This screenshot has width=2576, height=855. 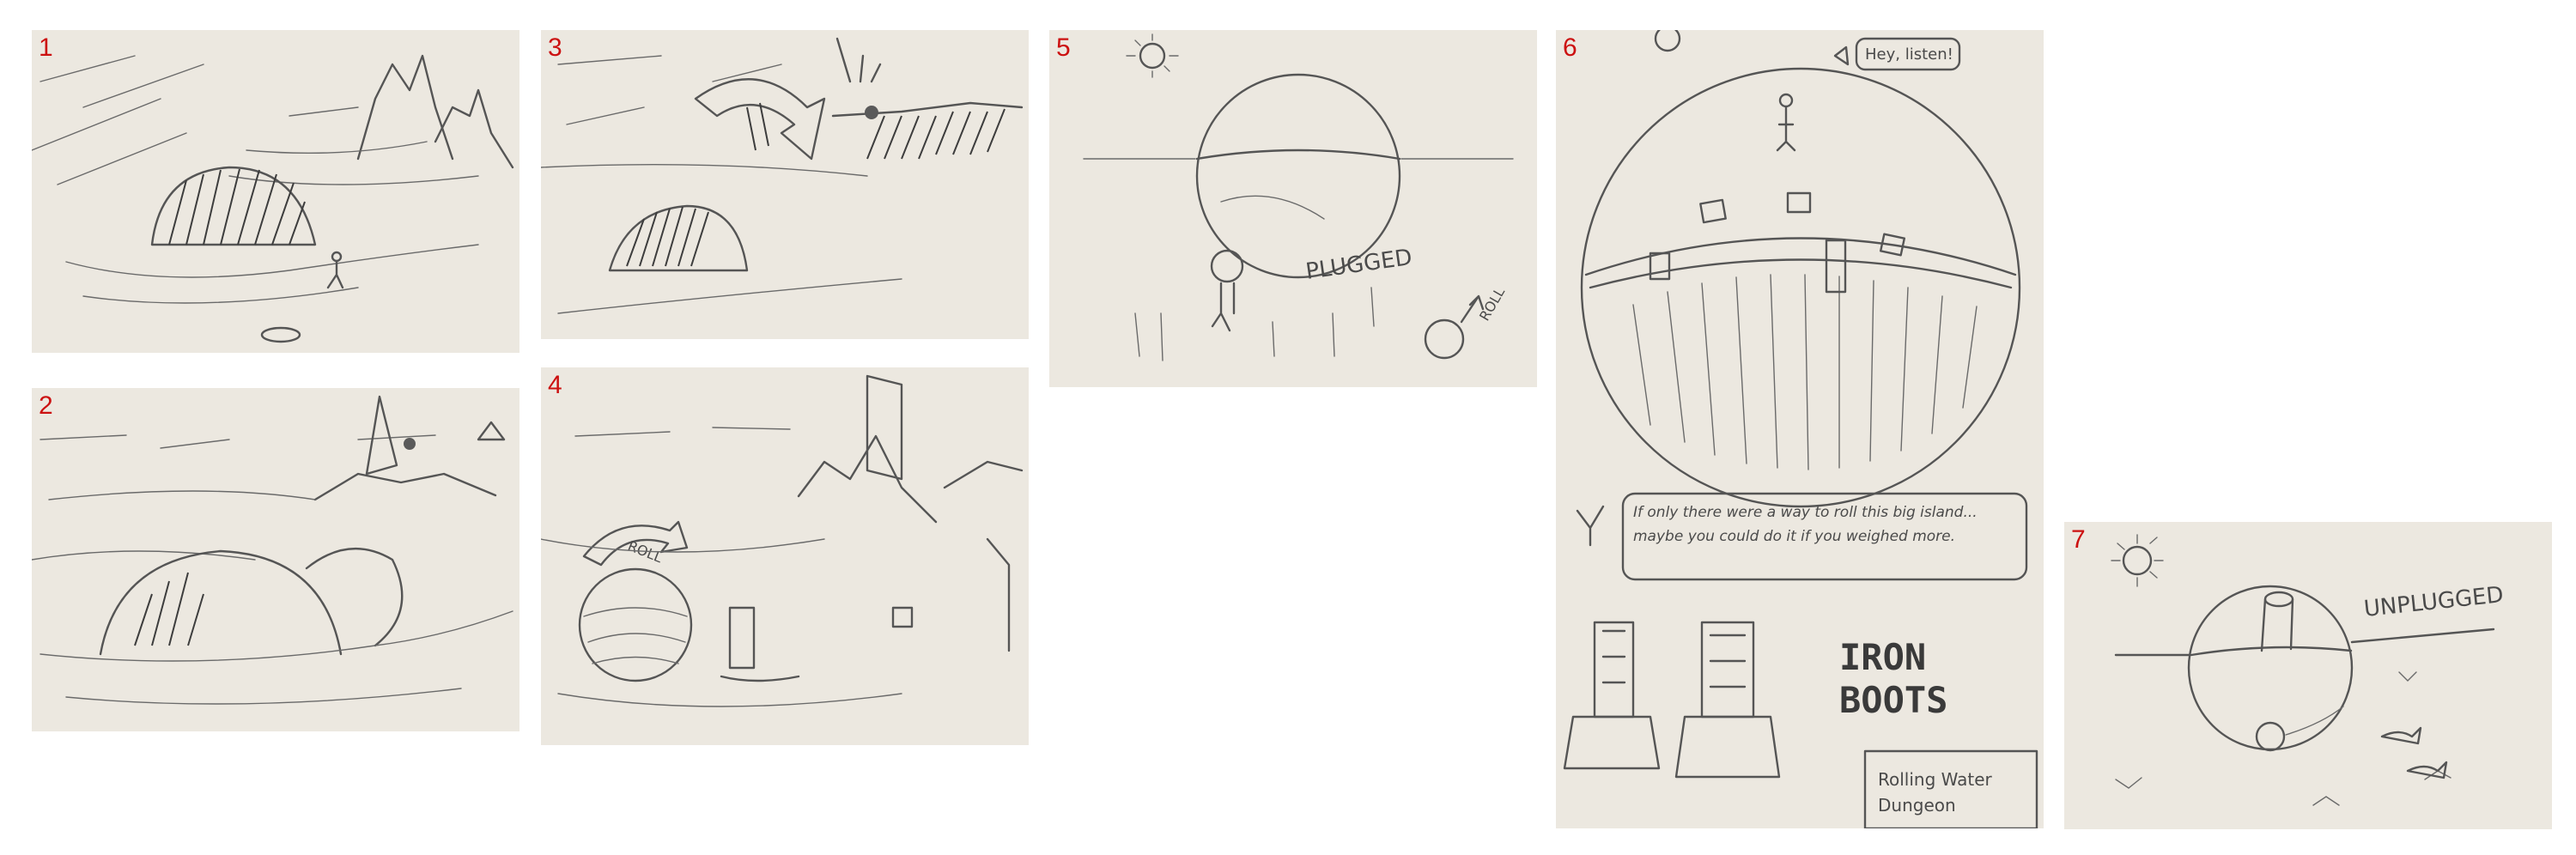 I want to click on speech-bubble-top: Hey, listen!, so click(x=1909, y=54).